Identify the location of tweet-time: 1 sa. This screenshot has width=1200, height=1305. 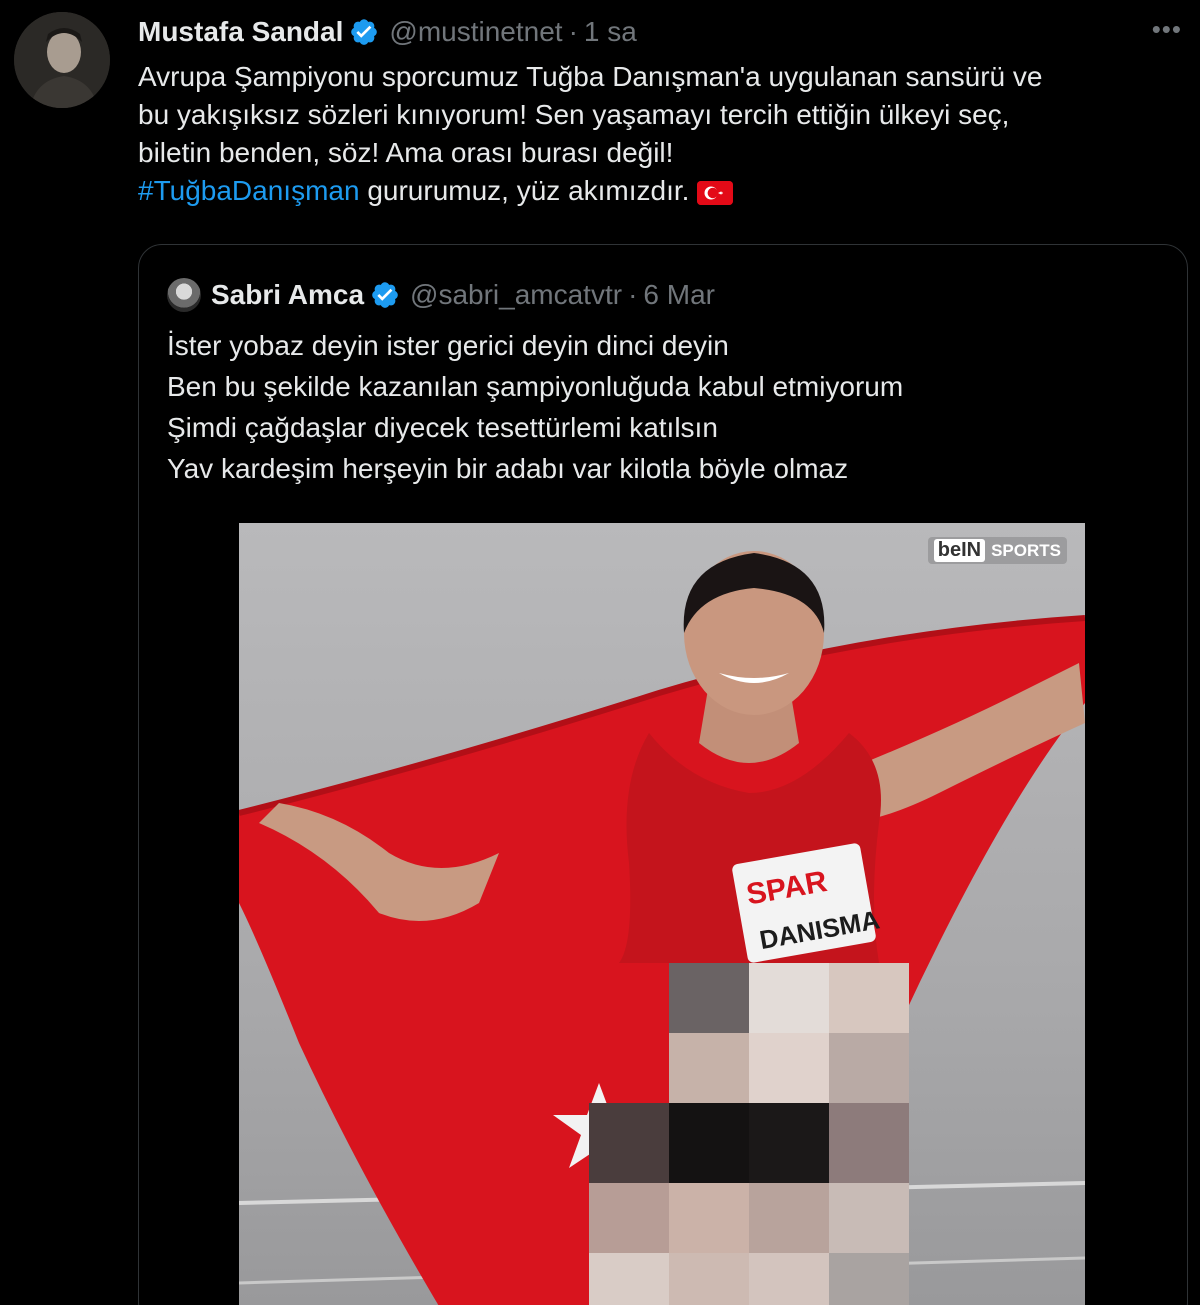
(610, 32).